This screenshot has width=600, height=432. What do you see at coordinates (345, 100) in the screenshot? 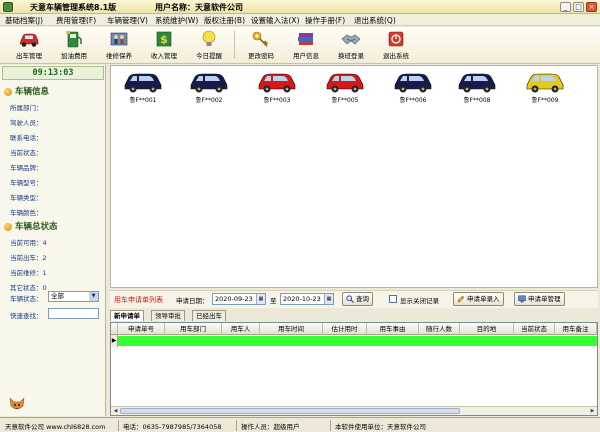
I see `vehicle-plate: 鲁F**005` at bounding box center [345, 100].